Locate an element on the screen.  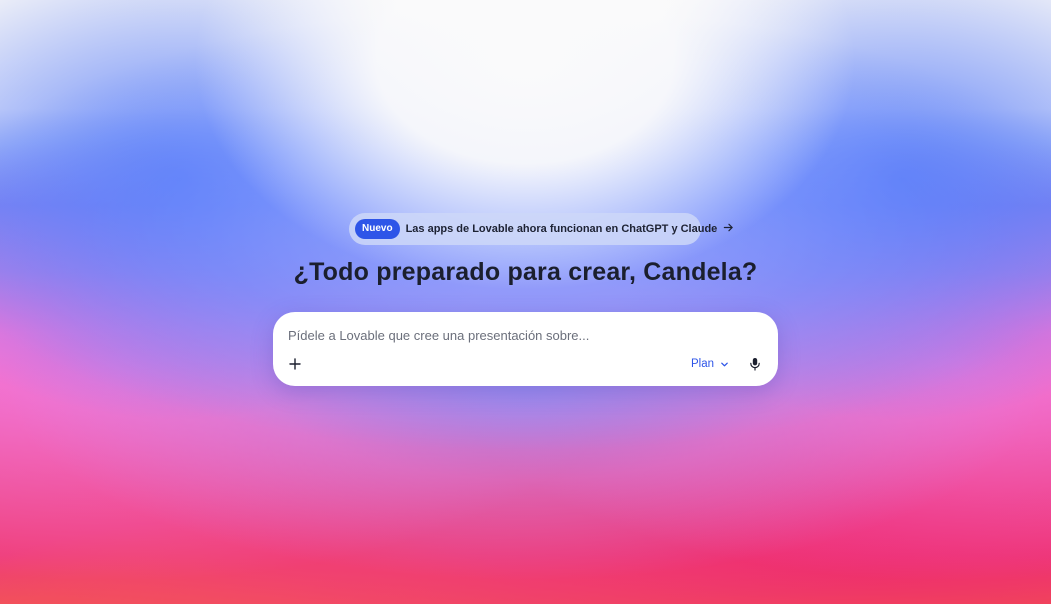
microphone-icon is located at coordinates (755, 364).